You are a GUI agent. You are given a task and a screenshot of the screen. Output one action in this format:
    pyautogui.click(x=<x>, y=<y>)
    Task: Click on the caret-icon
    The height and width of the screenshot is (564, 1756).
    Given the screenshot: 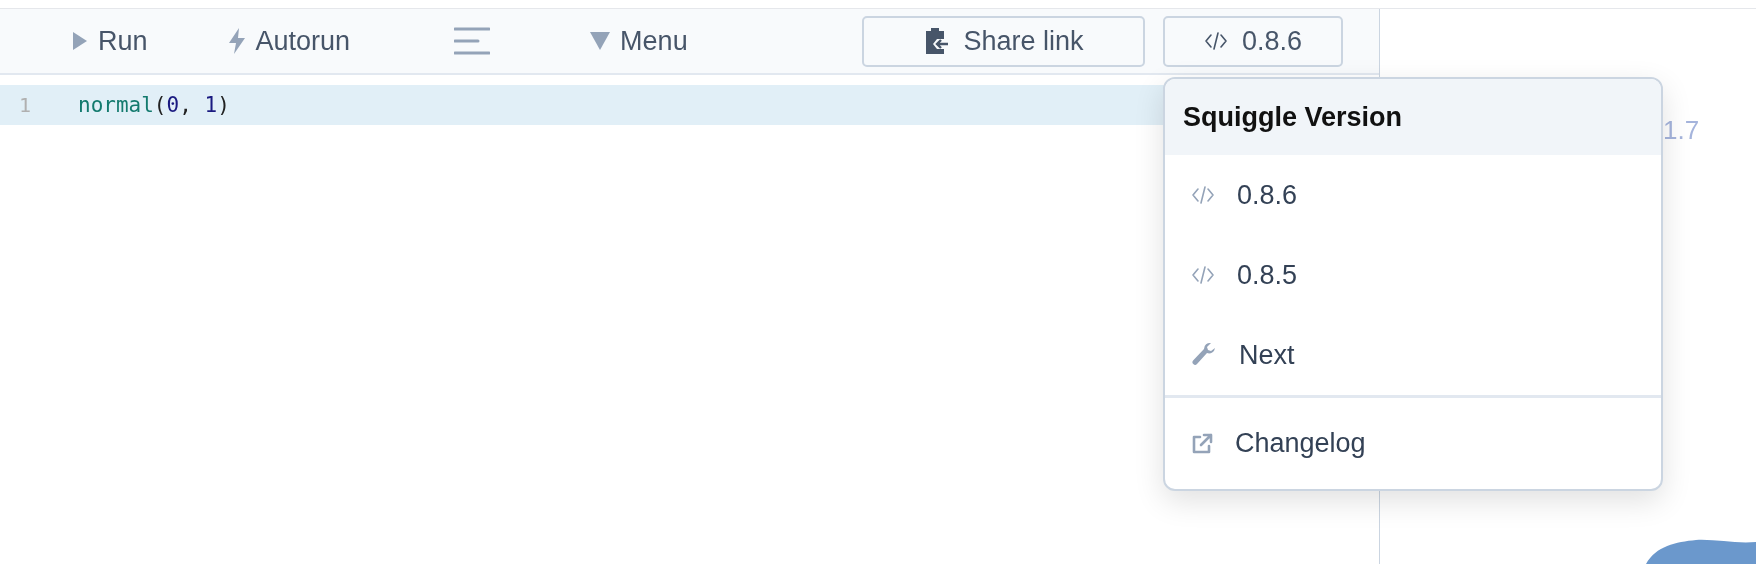 What is the action you would take?
    pyautogui.click(x=600, y=41)
    